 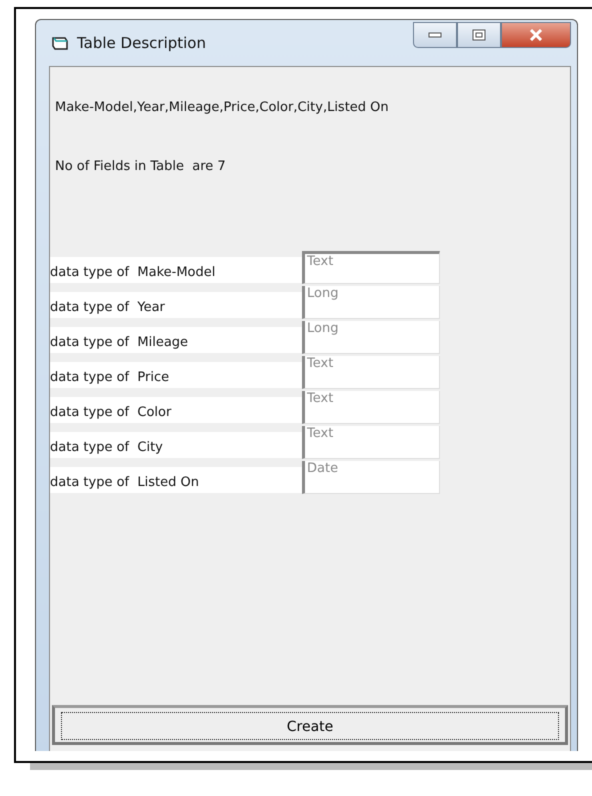 What do you see at coordinates (222, 107) in the screenshot?
I see `field-list-text: Make-Model,Year,Mileage,Price,Color,City,Listed On` at bounding box center [222, 107].